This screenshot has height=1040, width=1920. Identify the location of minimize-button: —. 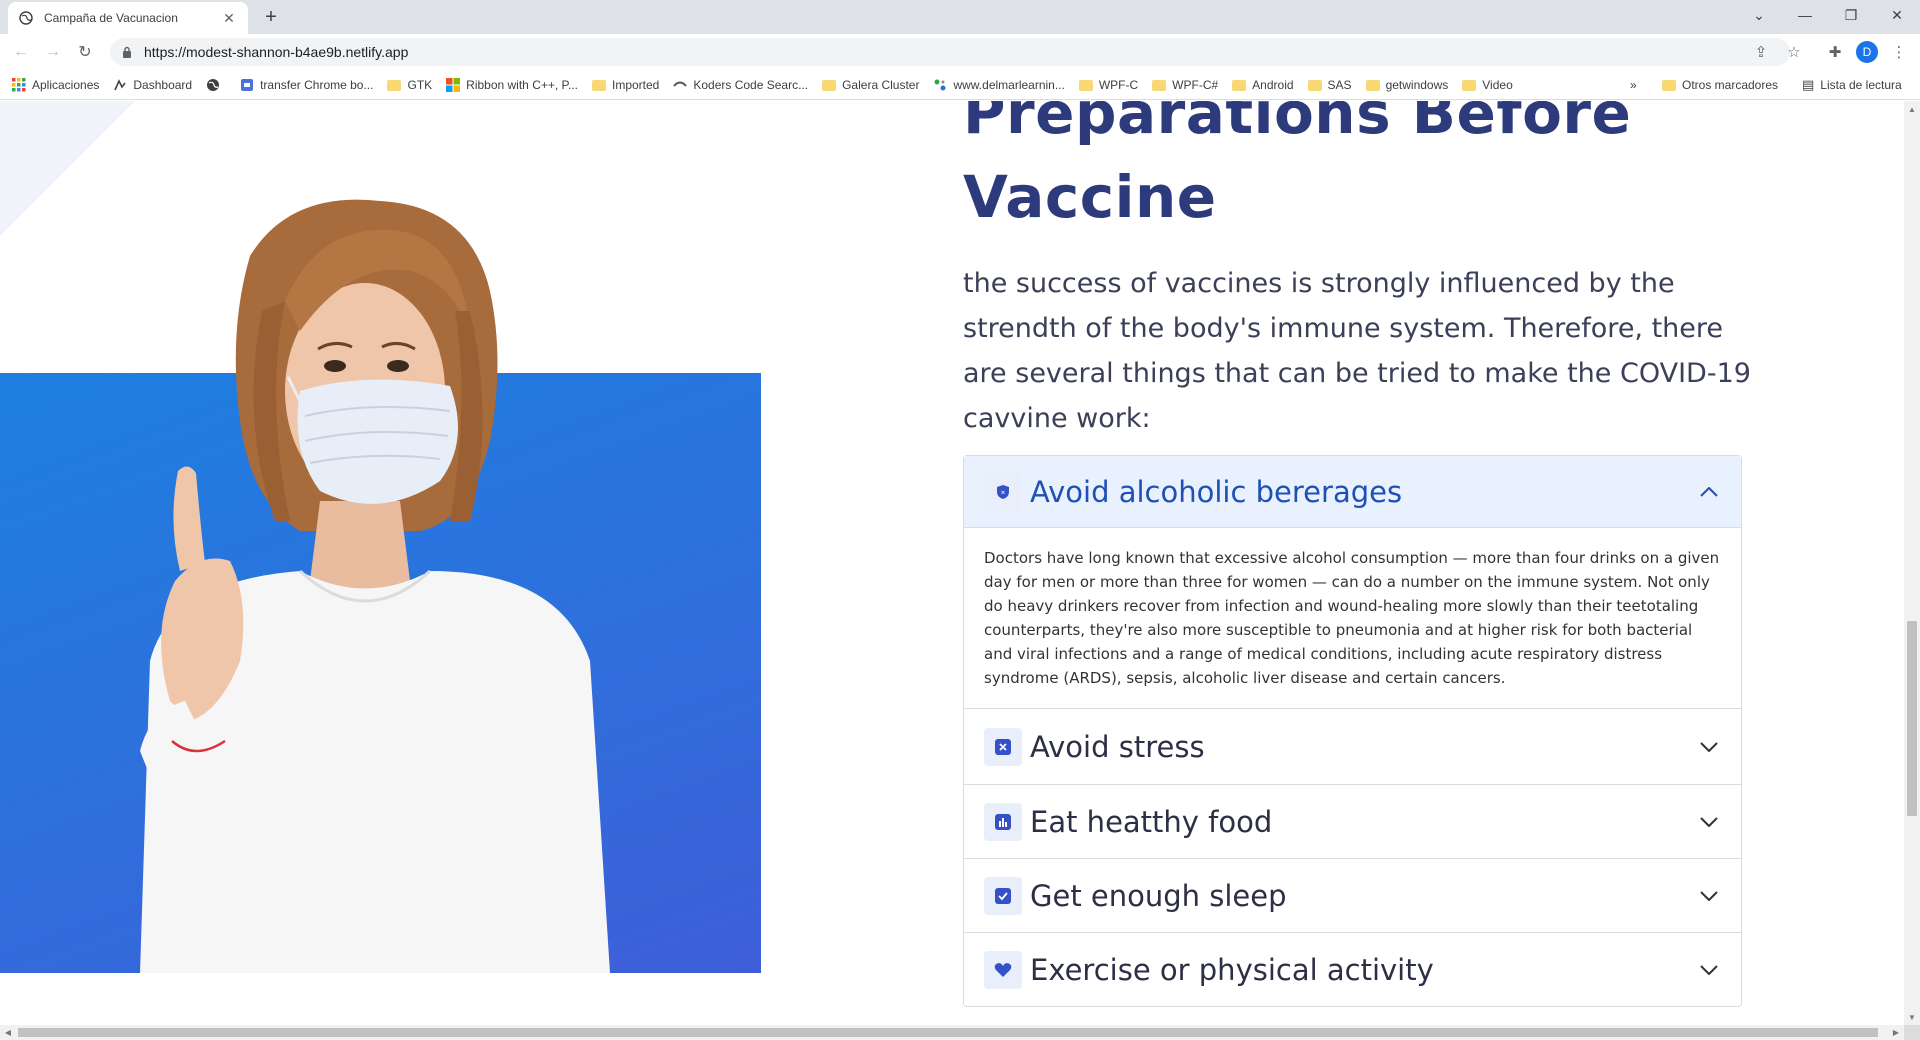
(1805, 15).